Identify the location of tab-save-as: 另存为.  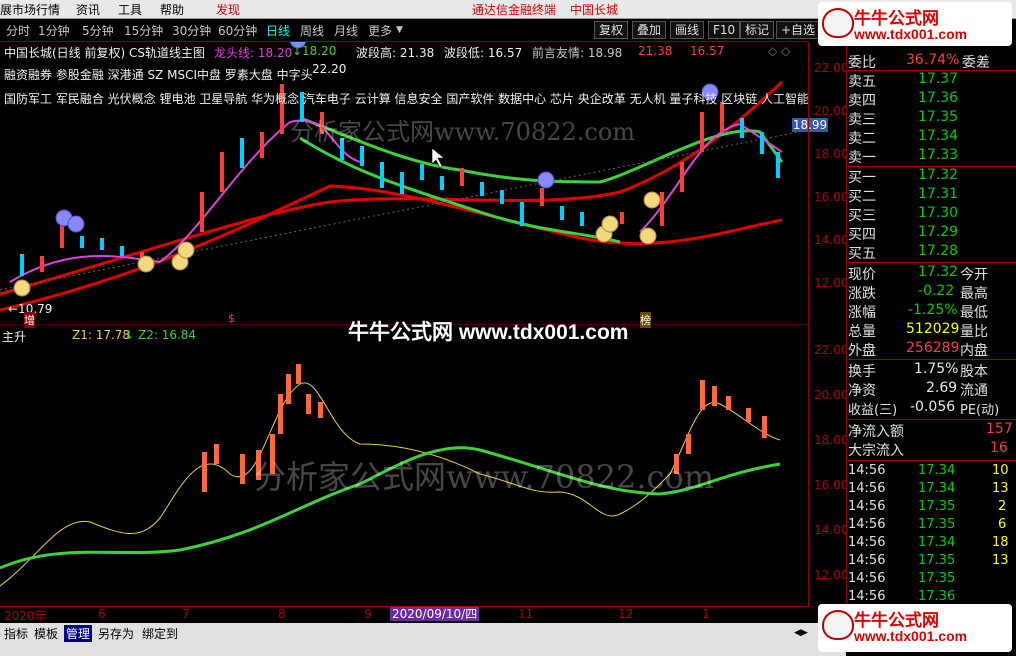
(116, 633).